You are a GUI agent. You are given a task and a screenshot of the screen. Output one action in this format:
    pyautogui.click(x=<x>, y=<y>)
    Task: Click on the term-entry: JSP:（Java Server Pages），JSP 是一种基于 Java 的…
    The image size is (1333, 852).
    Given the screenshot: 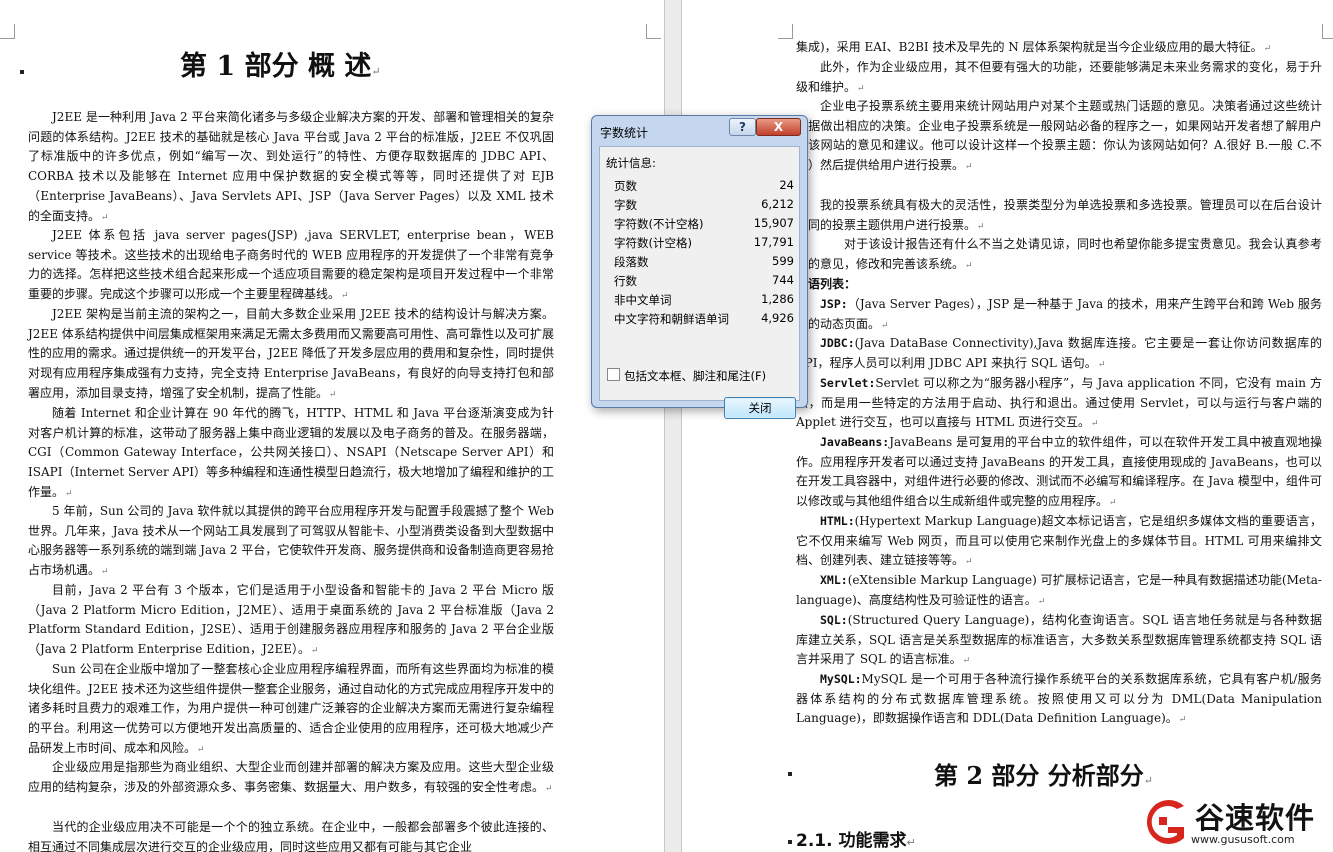 What is the action you would take?
    pyautogui.click(x=1059, y=314)
    